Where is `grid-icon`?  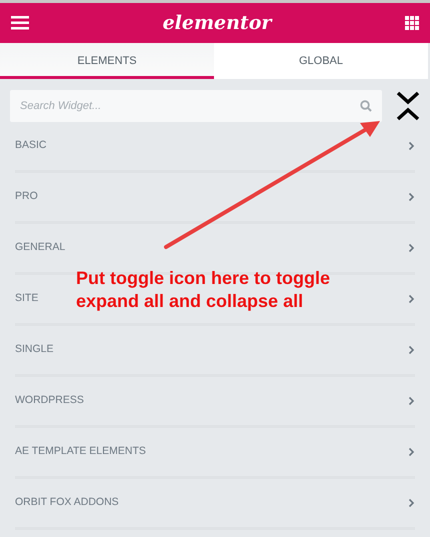 grid-icon is located at coordinates (412, 23).